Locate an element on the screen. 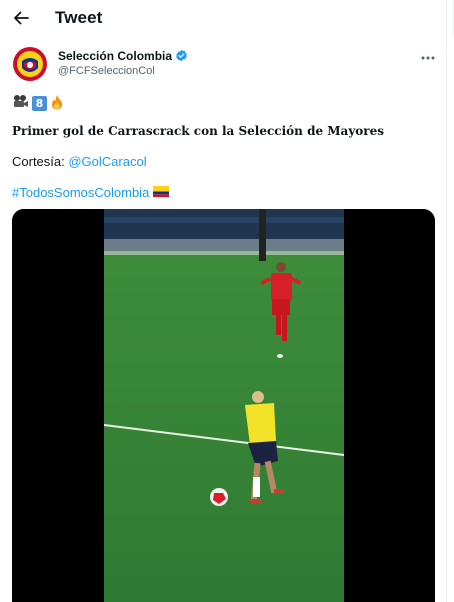 The height and width of the screenshot is (602, 454). colombia-flag-emoji is located at coordinates (161, 192).